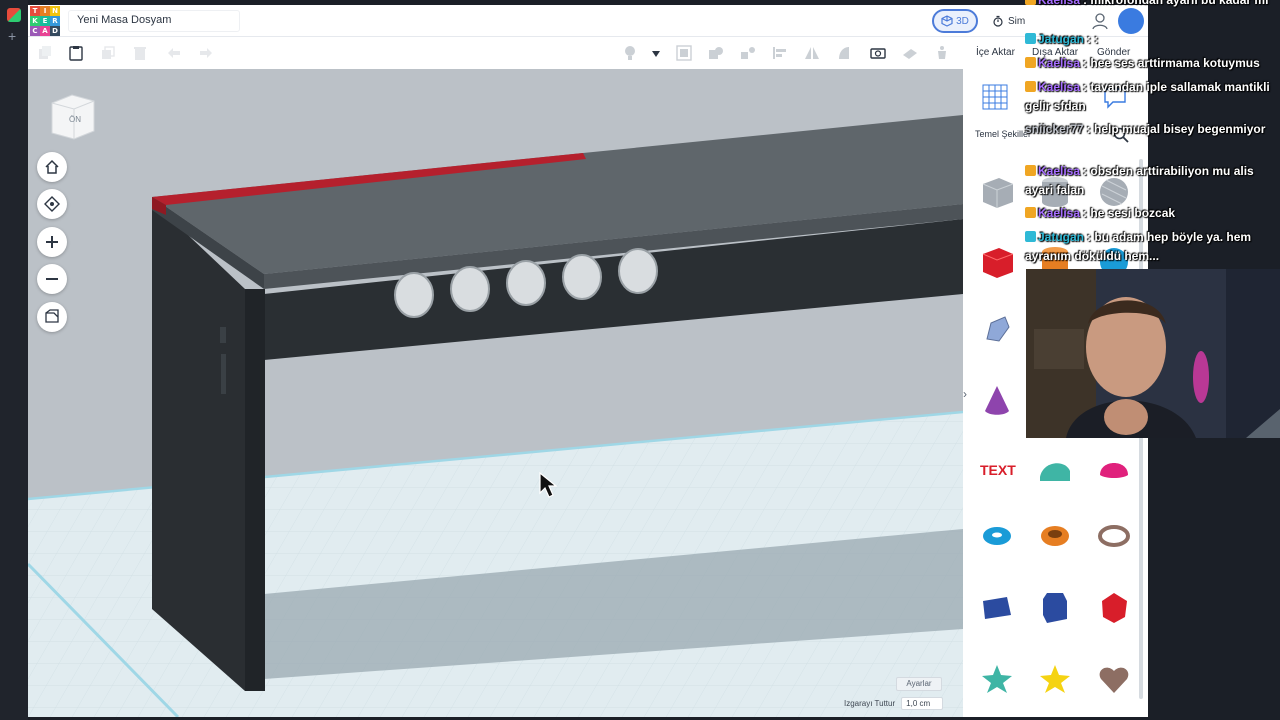 Image resolution: width=1280 pixels, height=720 pixels. Describe the element at coordinates (1114, 469) in the screenshot. I see `shape-half-sphere` at that location.